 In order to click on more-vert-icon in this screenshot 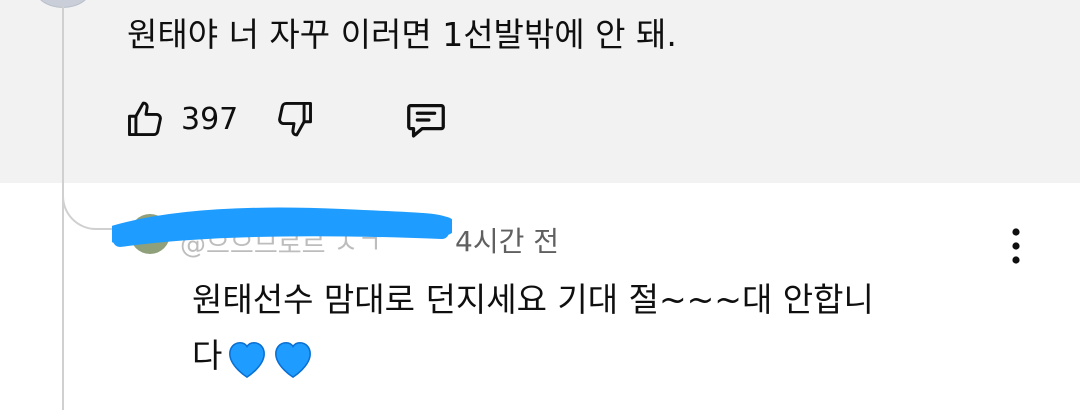, I will do `click(1016, 246)`.